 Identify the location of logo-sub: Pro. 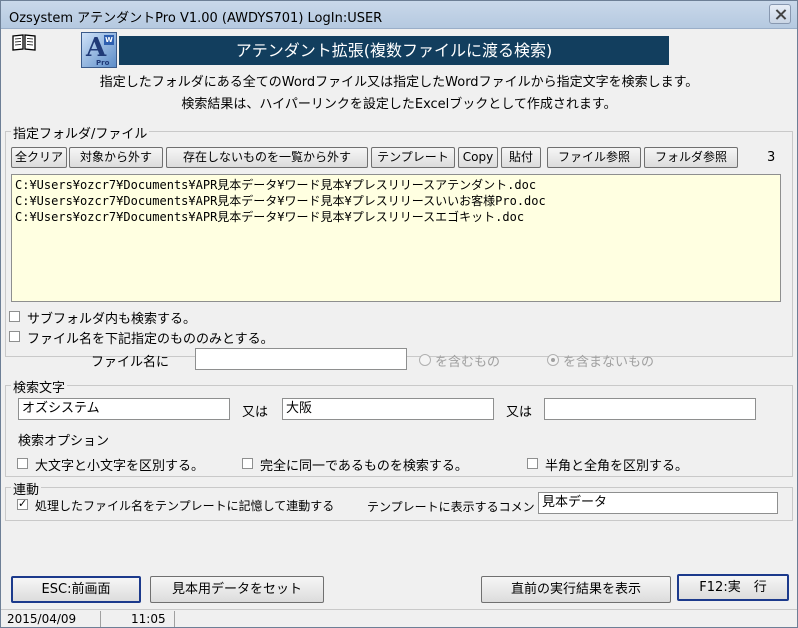
(103, 63).